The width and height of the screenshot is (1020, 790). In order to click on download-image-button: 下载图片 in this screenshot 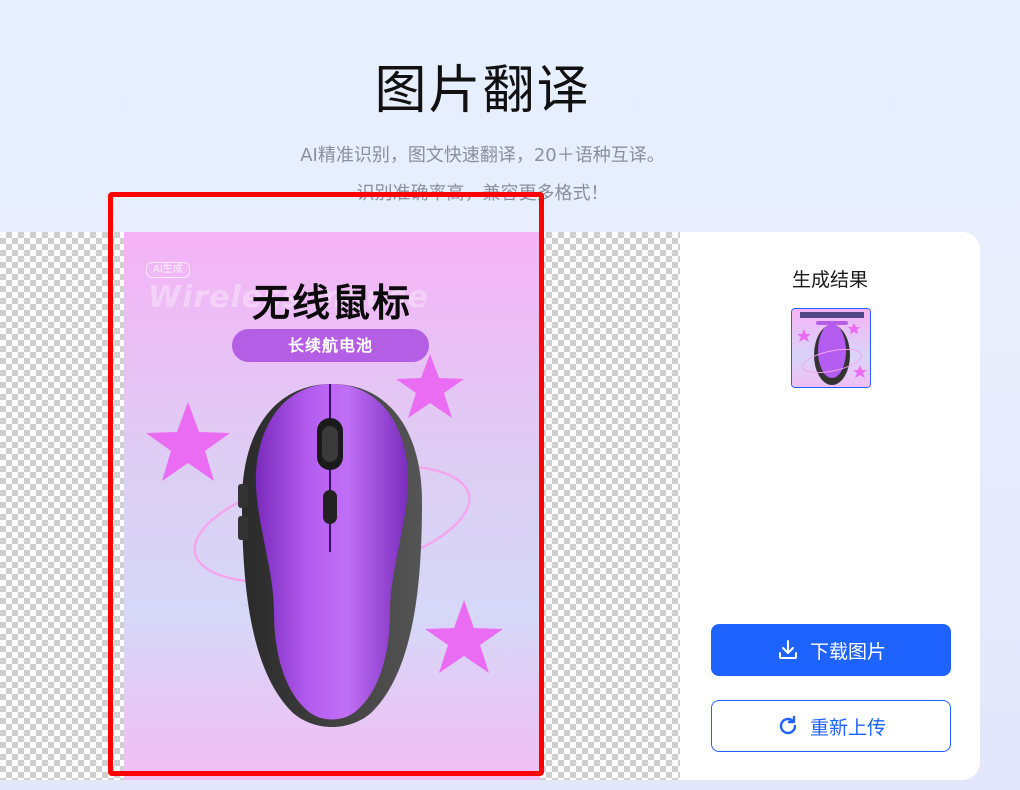, I will do `click(831, 650)`.